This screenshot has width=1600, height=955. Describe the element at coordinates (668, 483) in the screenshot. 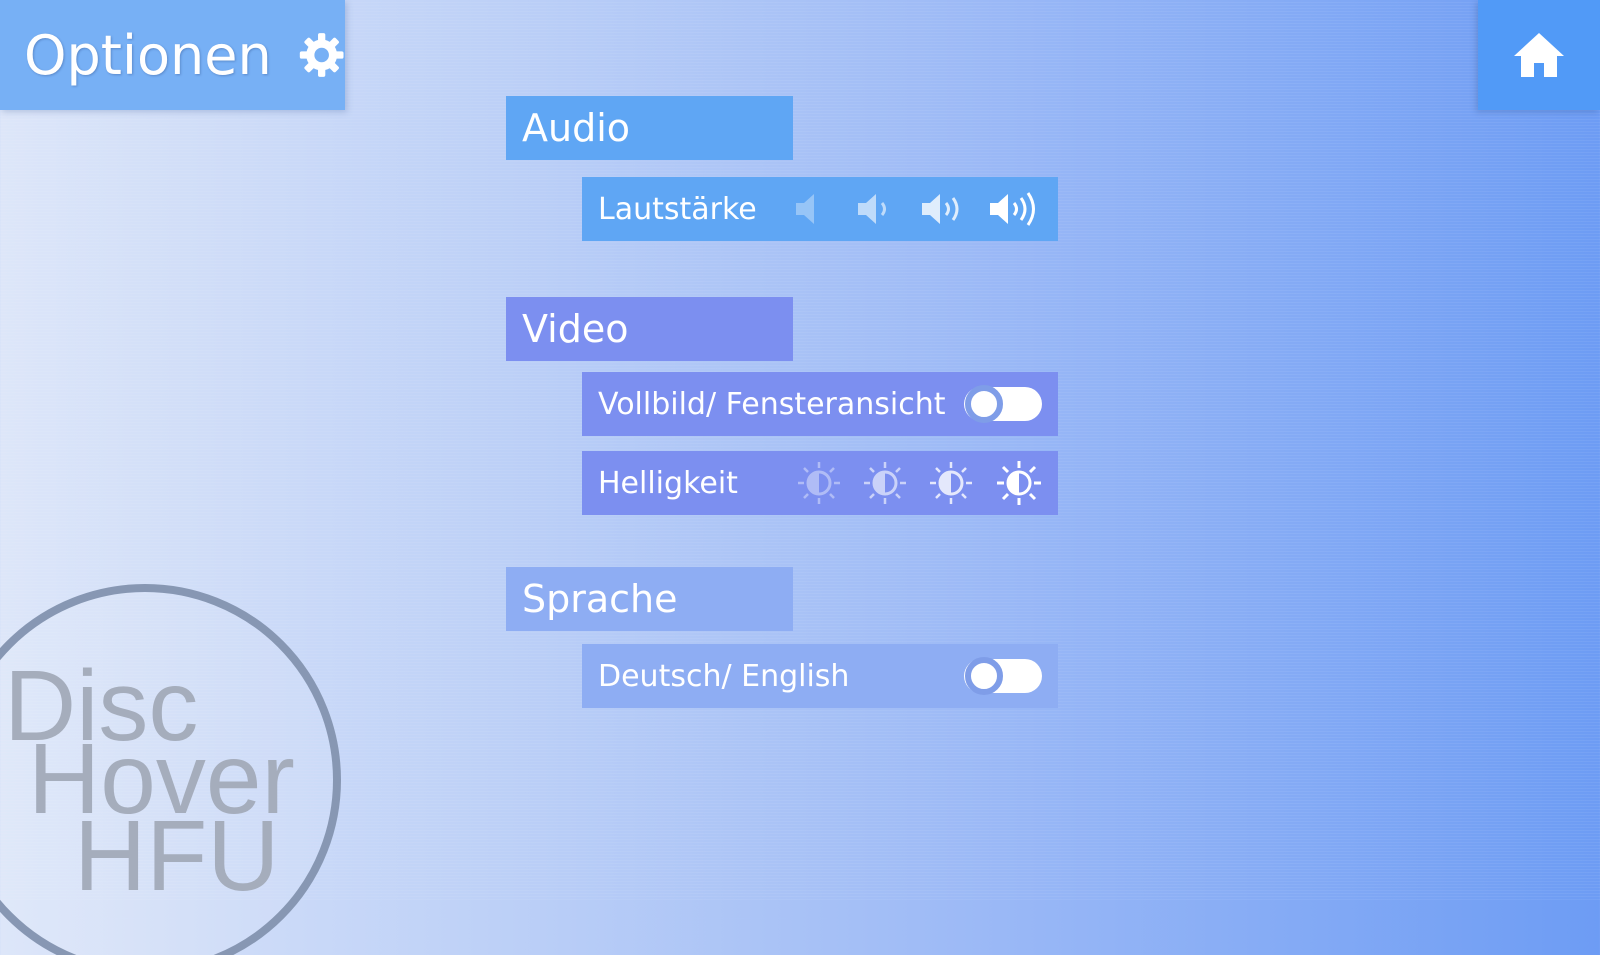

I see `brightness-label: Helligkeit` at that location.